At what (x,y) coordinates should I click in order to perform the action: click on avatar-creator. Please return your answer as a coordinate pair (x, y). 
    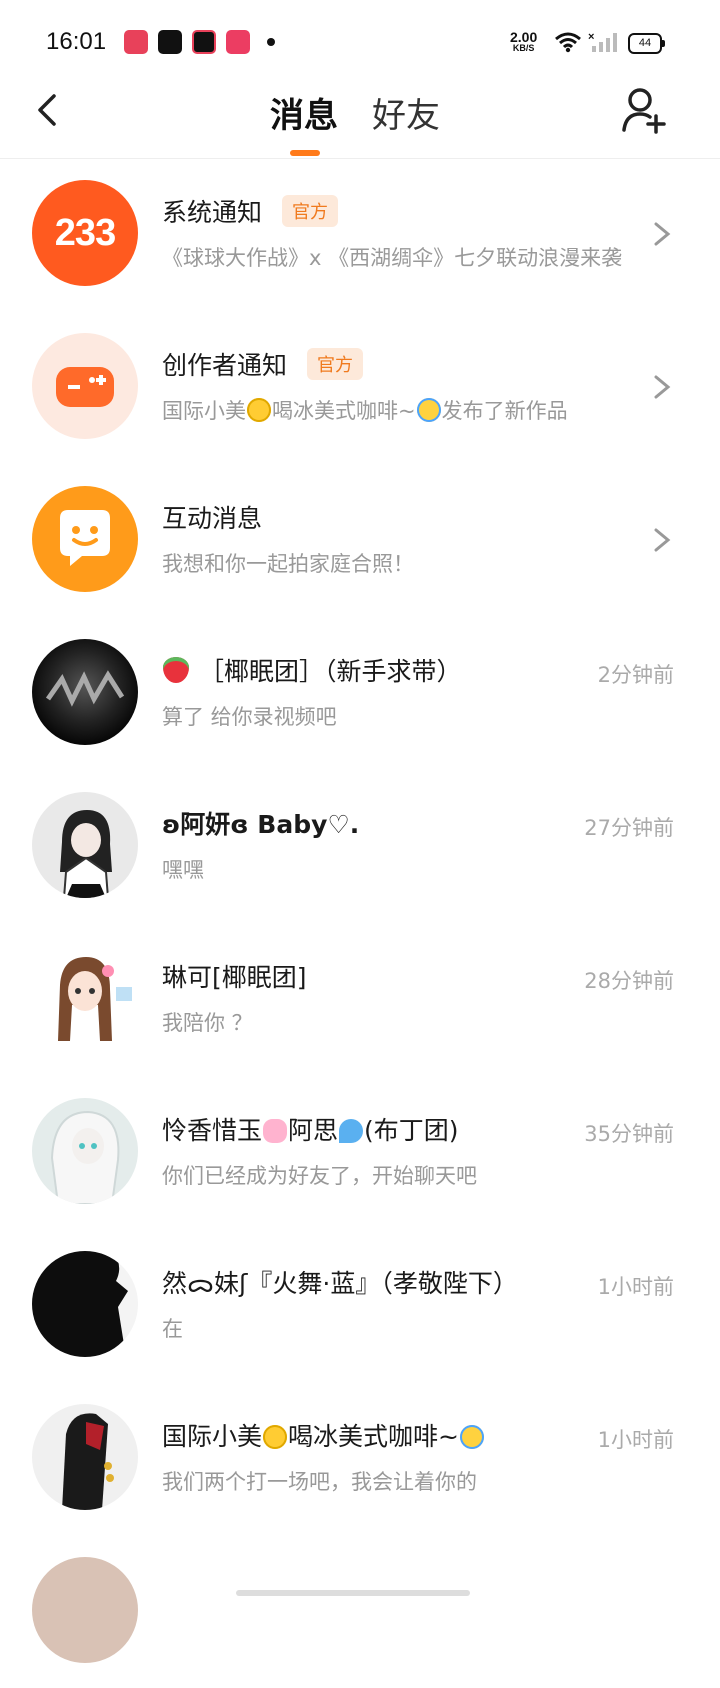
    Looking at the image, I should click on (85, 386).